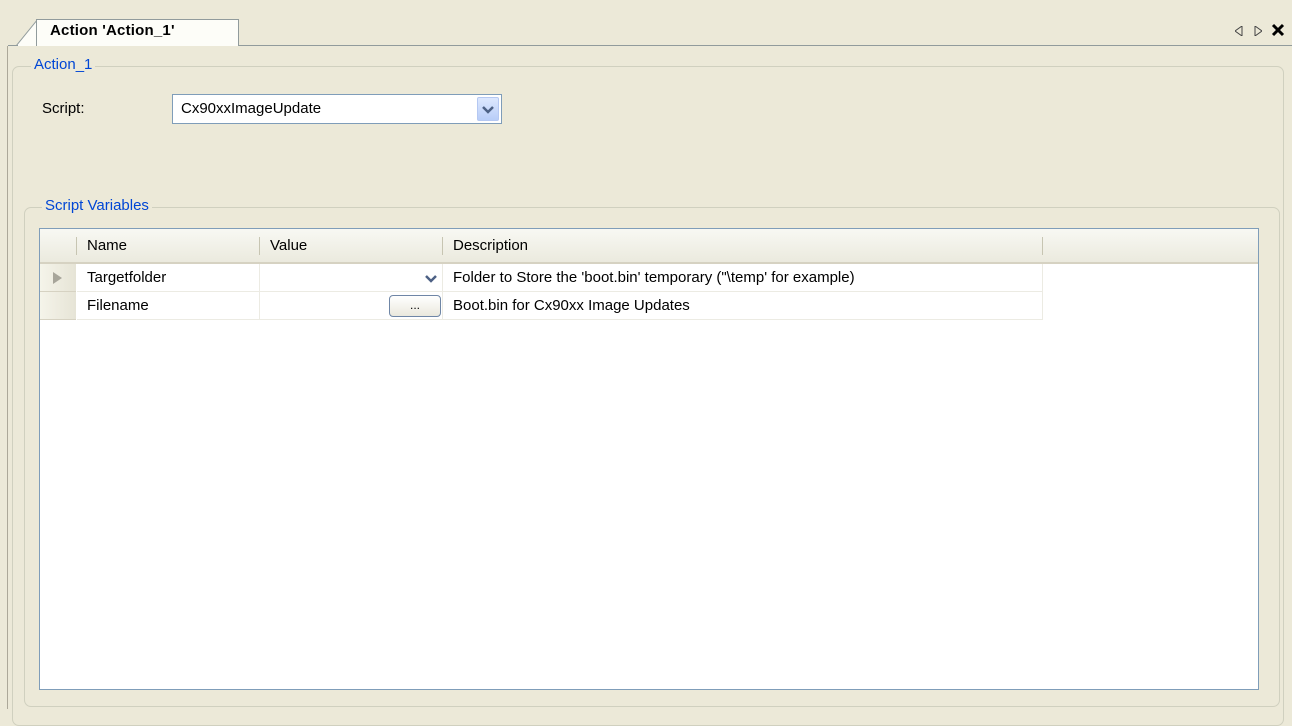  I want to click on current-row-icon, so click(57, 278).